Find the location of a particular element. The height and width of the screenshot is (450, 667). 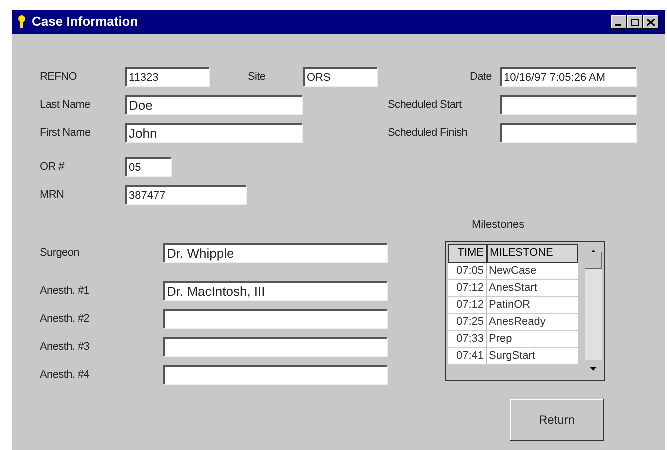

field-label: Anesth. #3 is located at coordinates (65, 347).